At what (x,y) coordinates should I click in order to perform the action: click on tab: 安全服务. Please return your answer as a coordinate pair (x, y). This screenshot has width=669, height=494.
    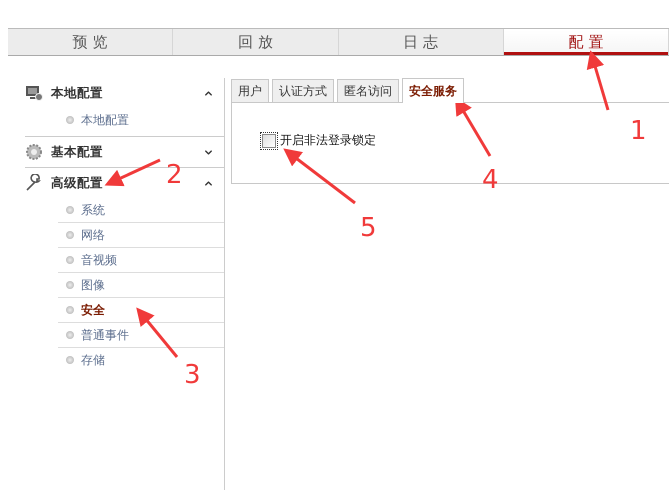
    Looking at the image, I should click on (433, 90).